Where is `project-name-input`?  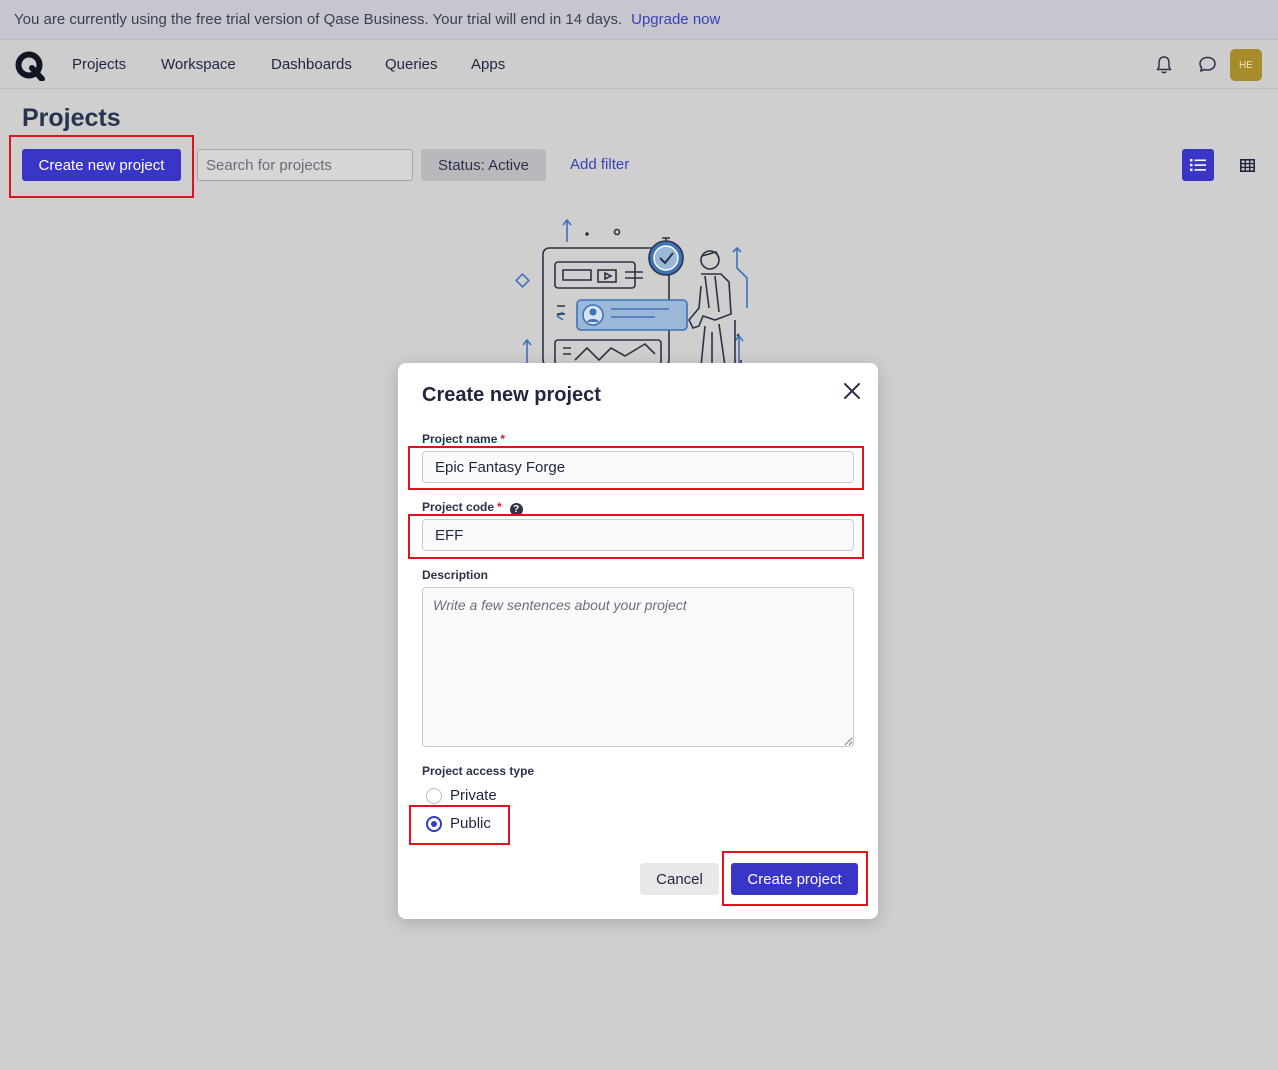
project-name-input is located at coordinates (638, 467).